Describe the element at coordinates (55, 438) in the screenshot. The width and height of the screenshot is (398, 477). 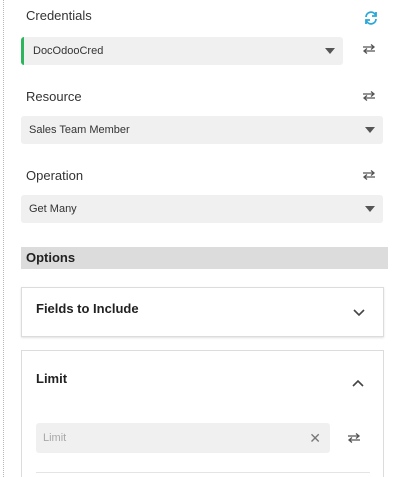
I see `limit-input-placeholder: Limit` at that location.